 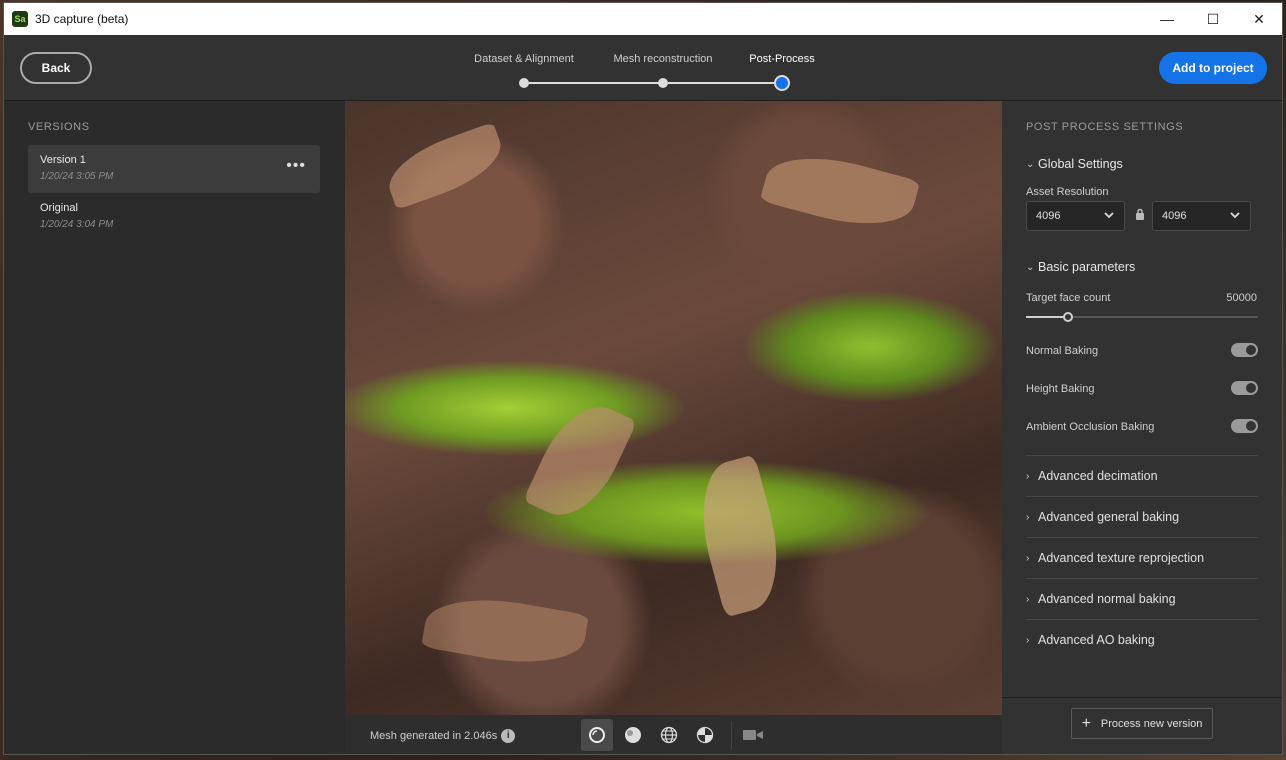 What do you see at coordinates (1090, 427) in the screenshot?
I see `ao-baking-label: Ambient Occlusion Baking` at bounding box center [1090, 427].